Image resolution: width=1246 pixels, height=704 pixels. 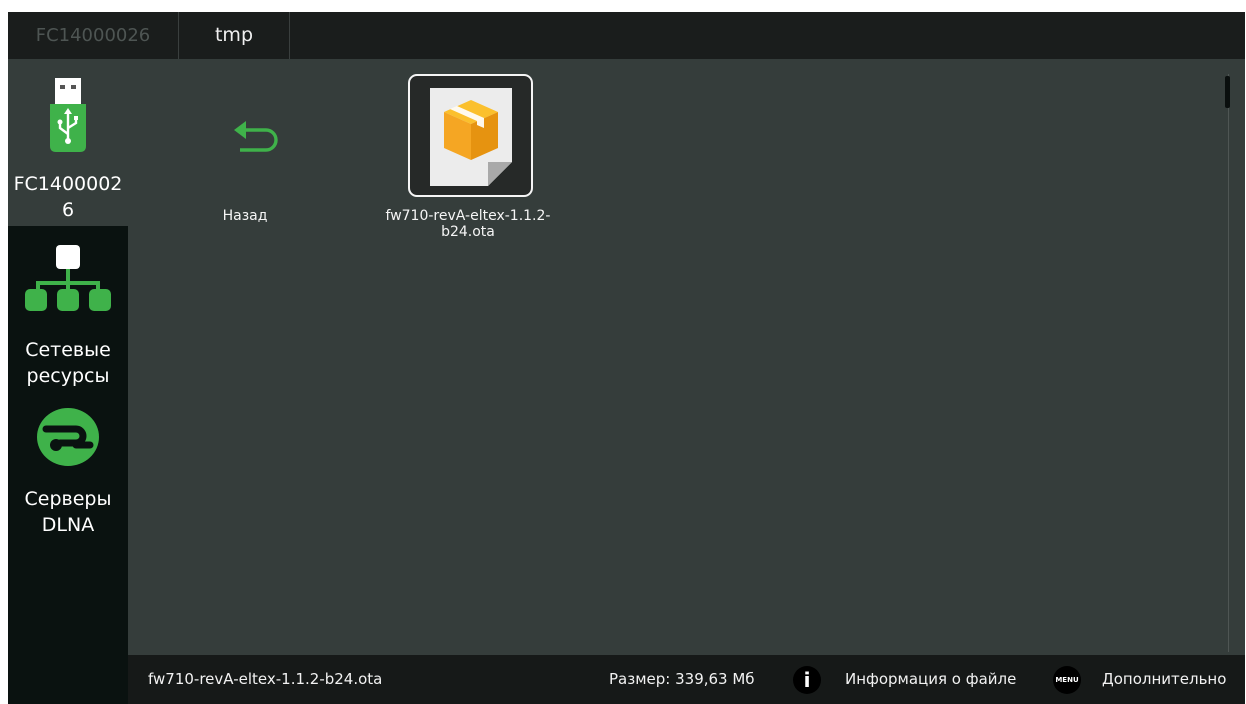 What do you see at coordinates (1228, 363) in the screenshot?
I see `scrollbar-track` at bounding box center [1228, 363].